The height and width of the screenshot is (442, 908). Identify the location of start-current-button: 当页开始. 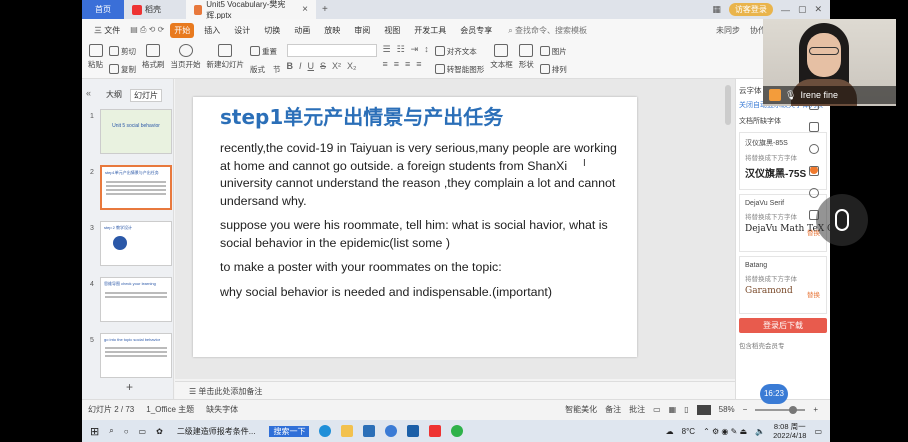
(186, 57).